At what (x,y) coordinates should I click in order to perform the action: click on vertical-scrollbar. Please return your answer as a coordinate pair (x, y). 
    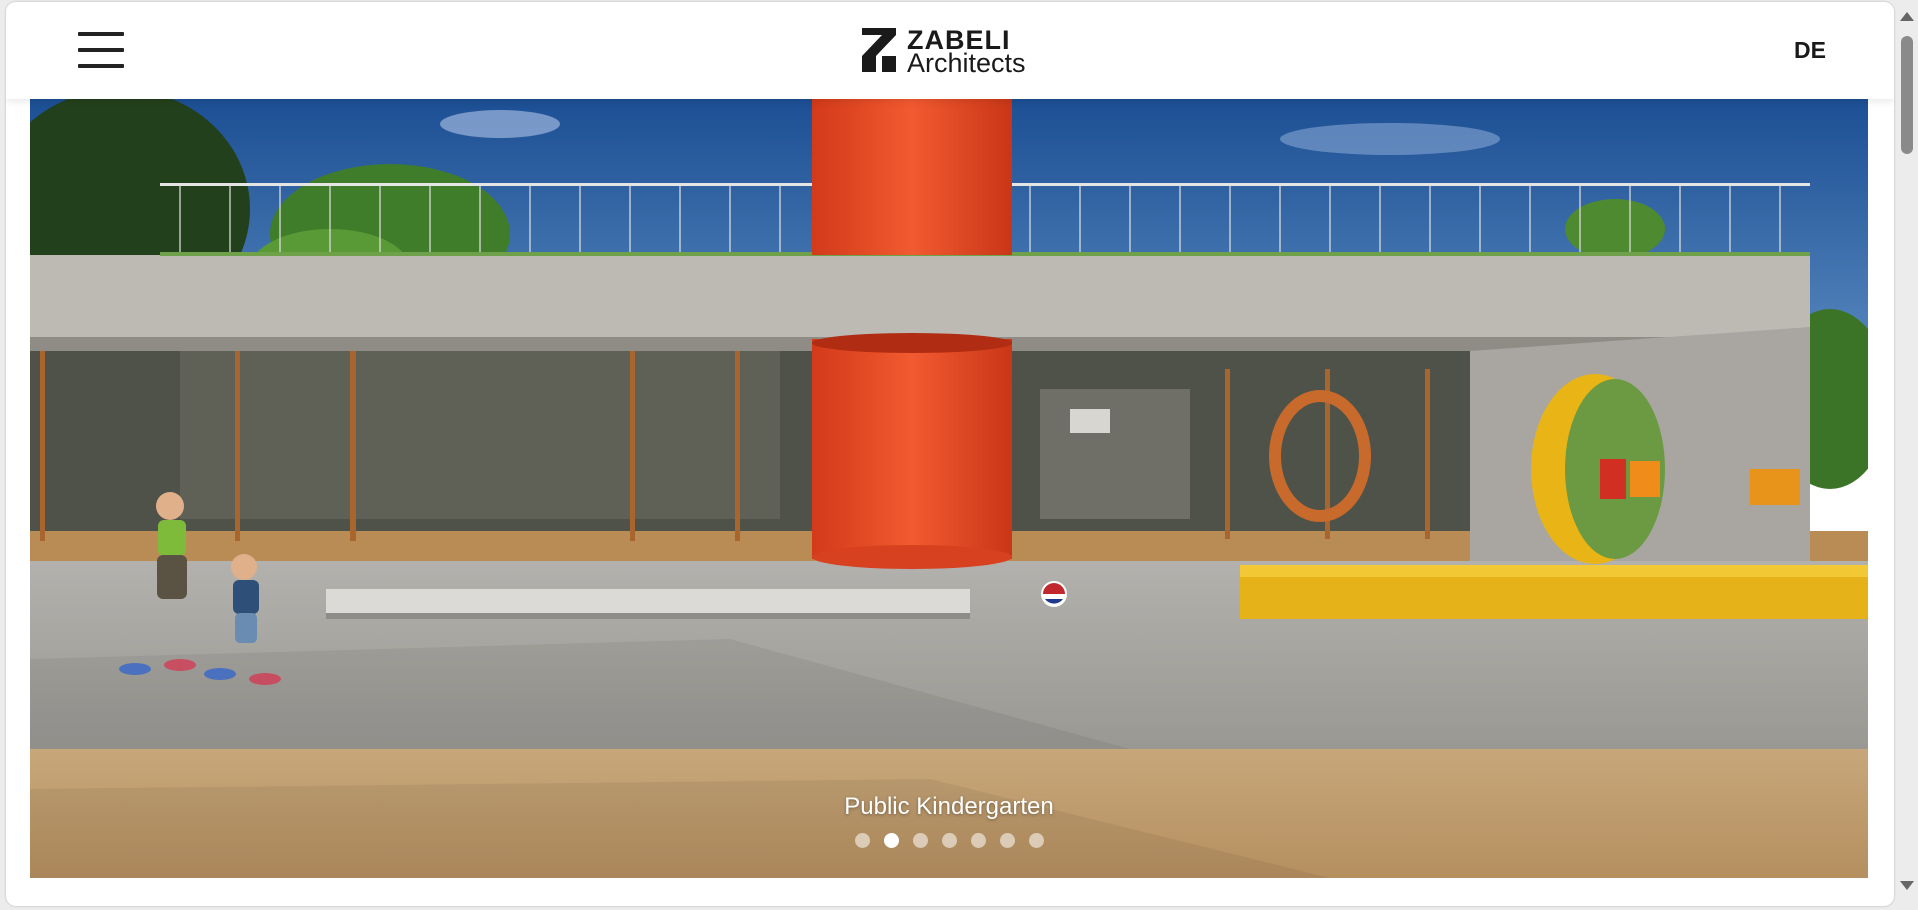
    Looking at the image, I should click on (1906, 455).